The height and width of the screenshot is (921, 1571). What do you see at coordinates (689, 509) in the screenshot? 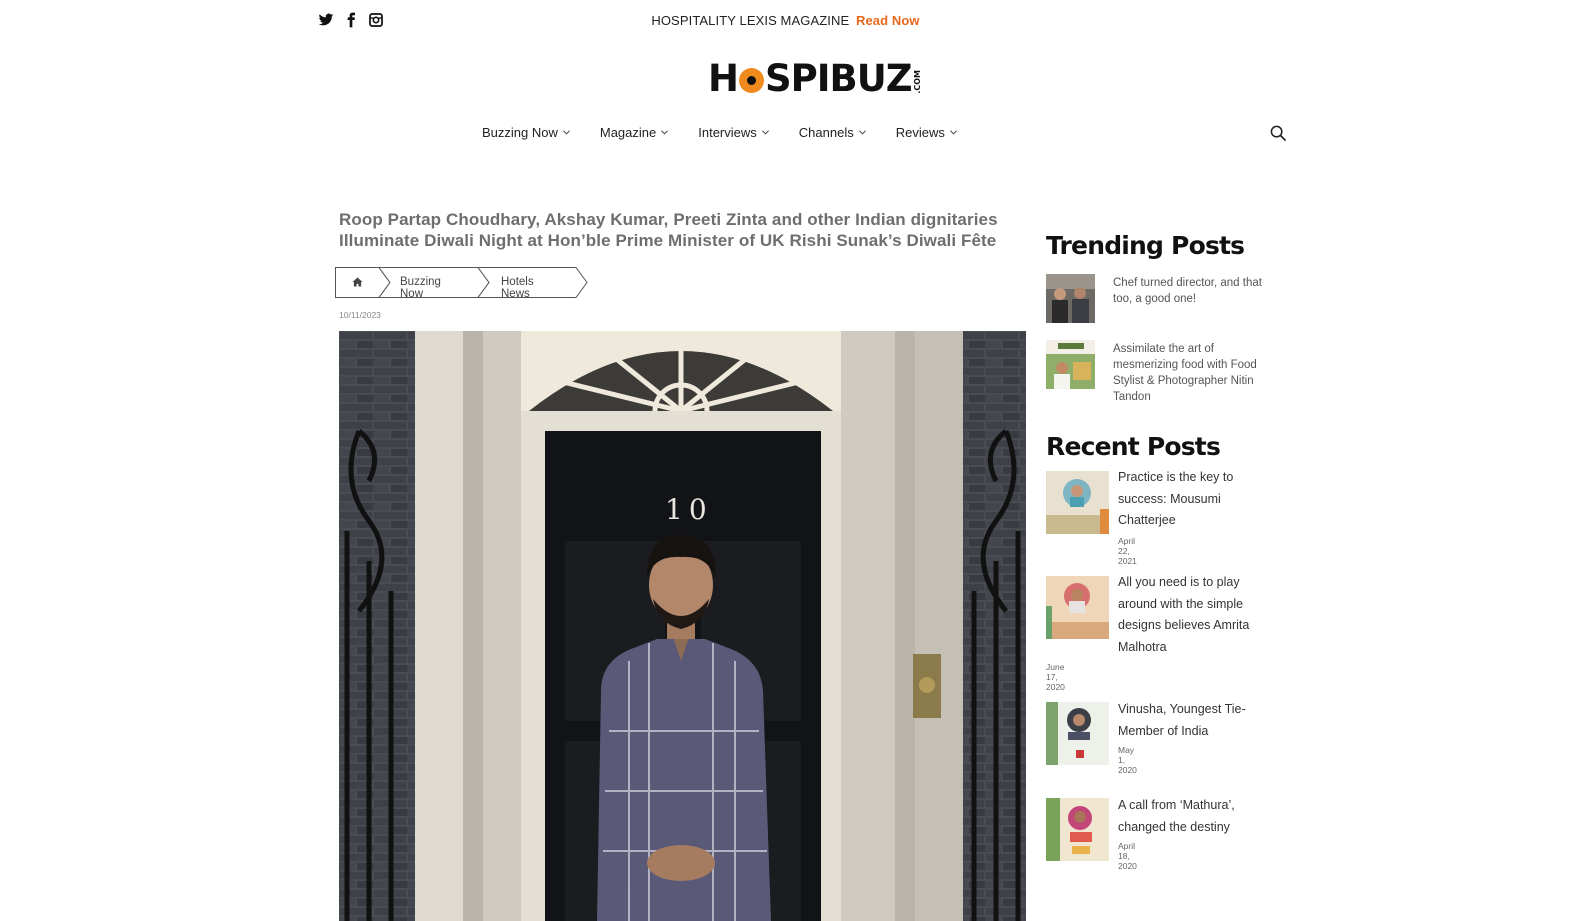
I see `svg-text: 10` at bounding box center [689, 509].